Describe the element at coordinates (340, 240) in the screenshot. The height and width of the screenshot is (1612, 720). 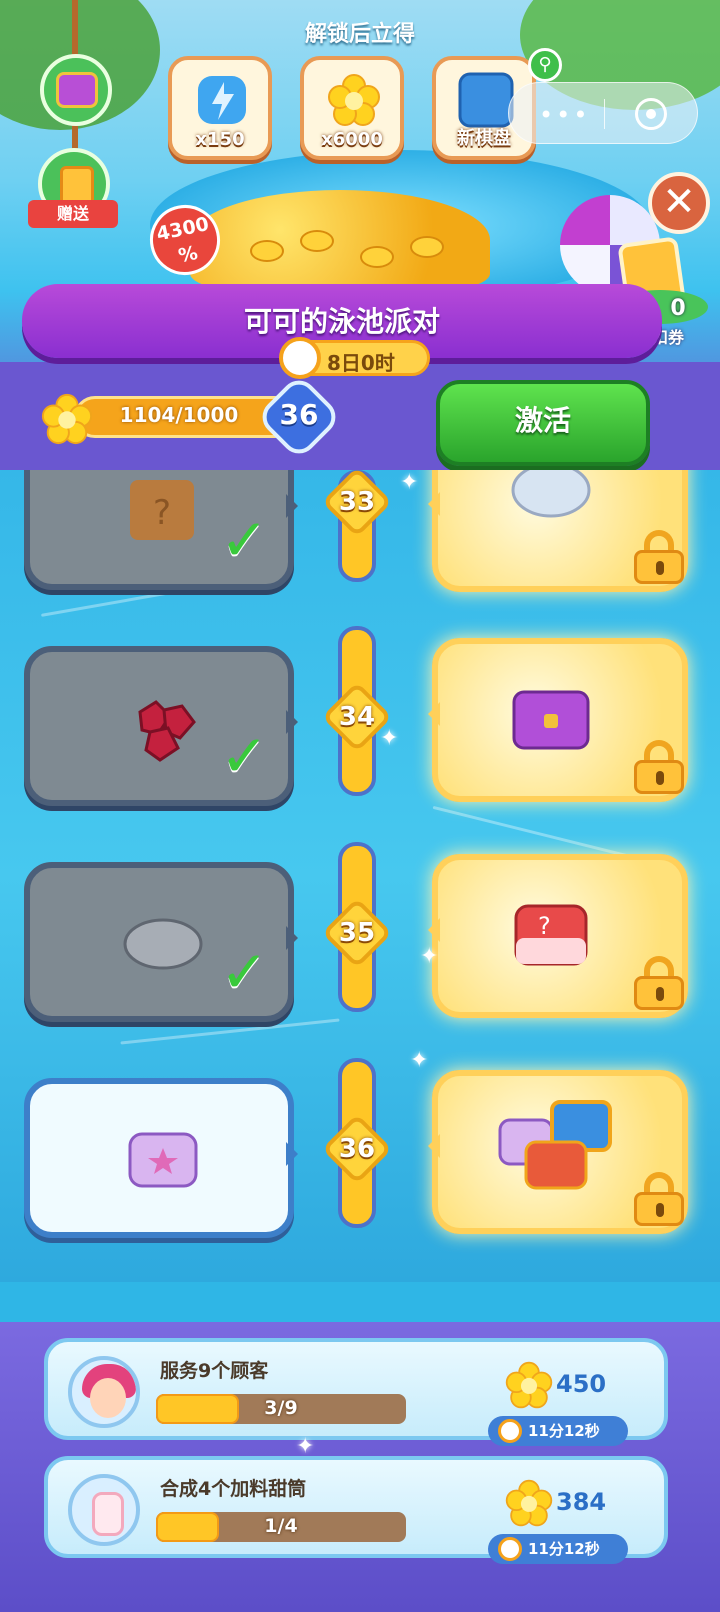
I see `gold-pile-icon` at that location.